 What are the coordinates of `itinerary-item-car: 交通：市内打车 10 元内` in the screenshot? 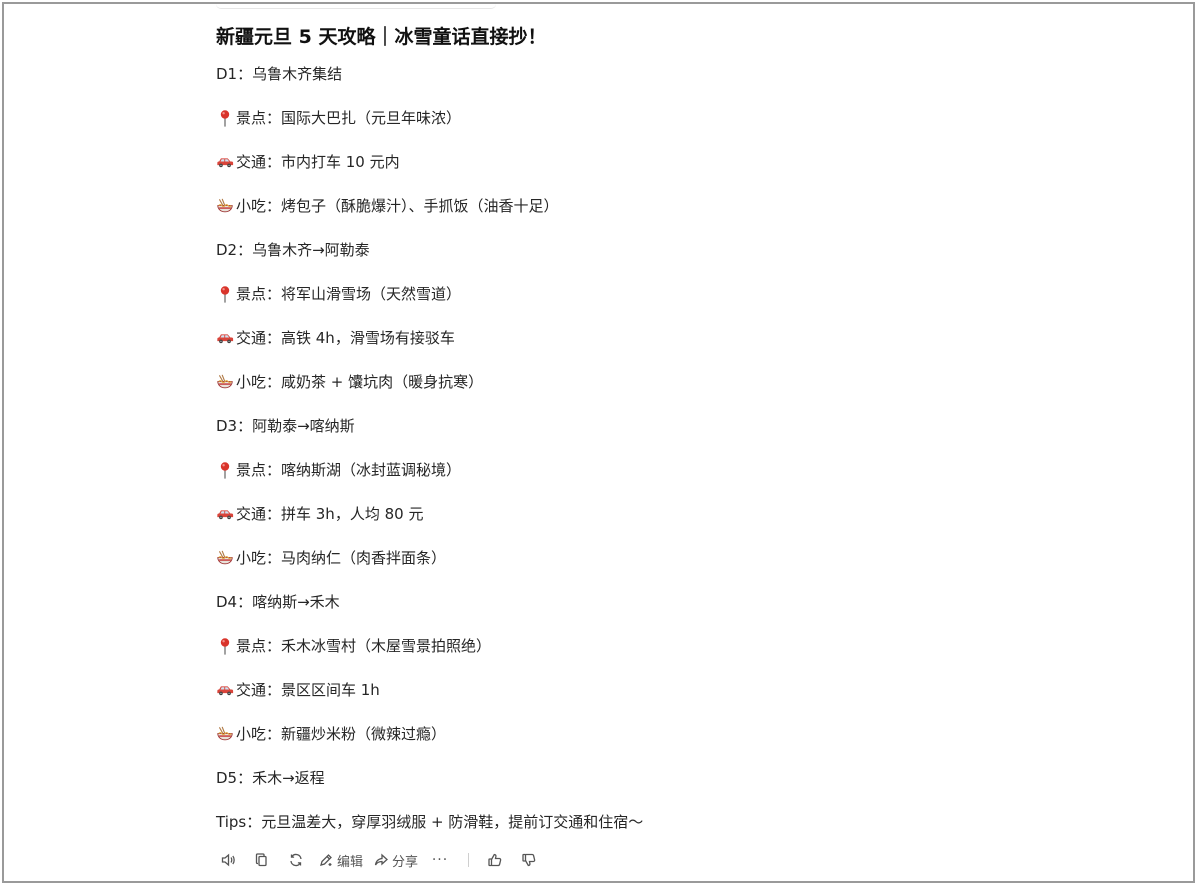 It's located at (596, 162).